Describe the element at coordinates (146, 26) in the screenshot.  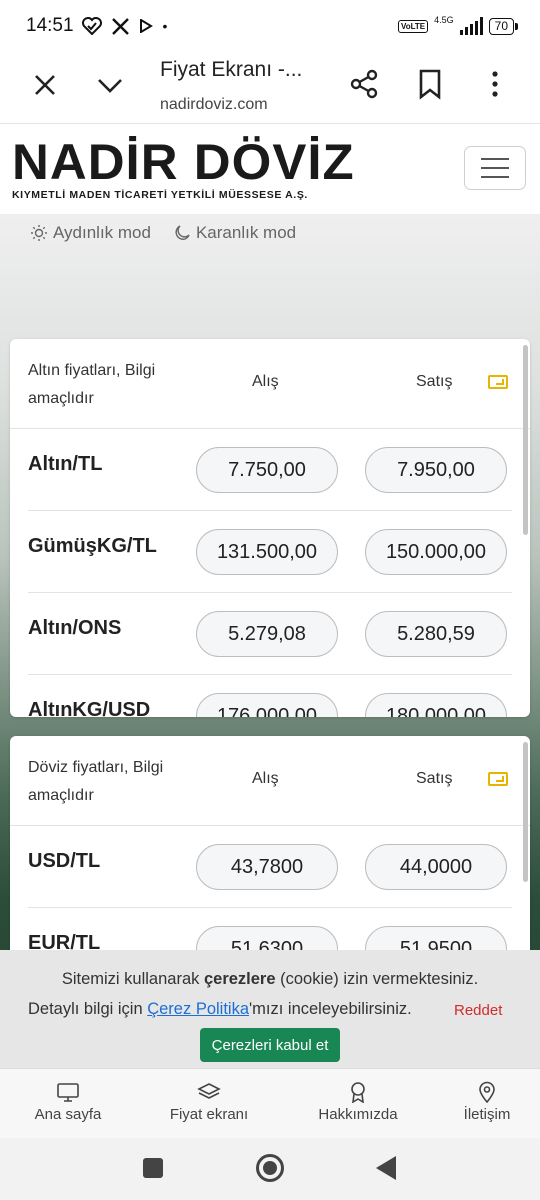
I see `play-store-icon` at that location.